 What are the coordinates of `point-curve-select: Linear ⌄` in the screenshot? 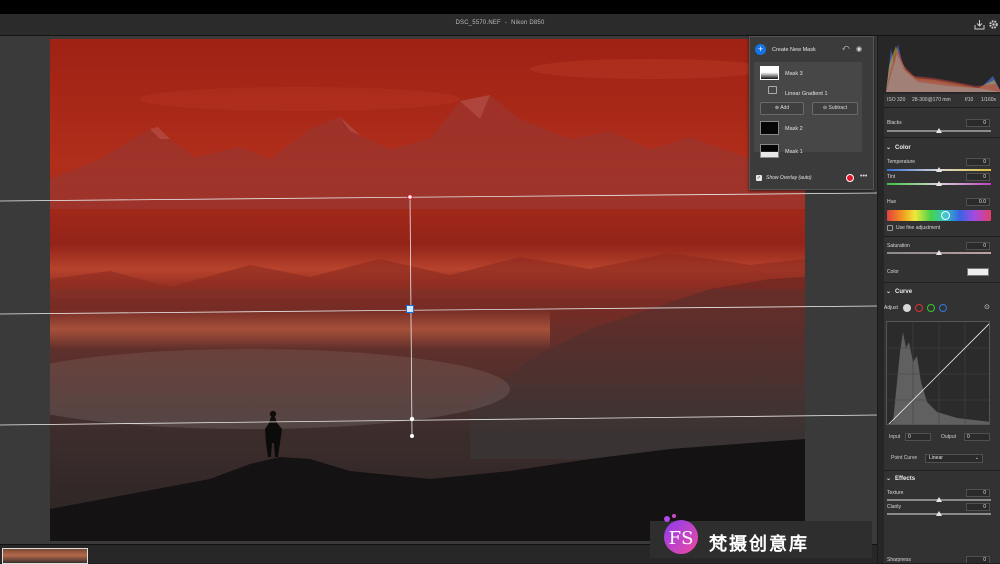 It's located at (954, 458).